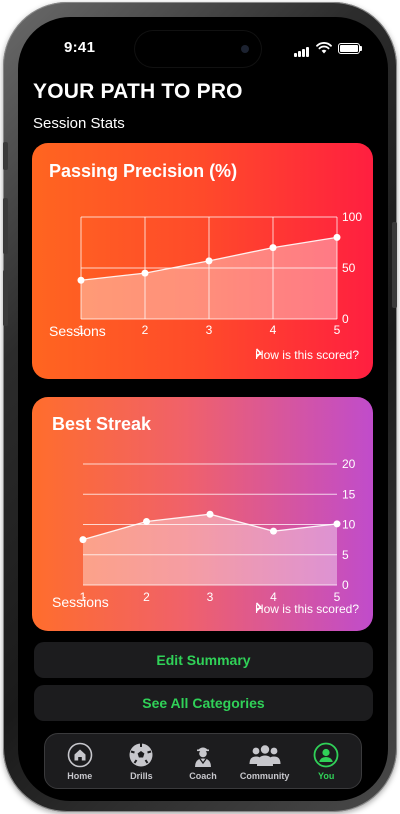 This screenshot has height=814, width=400. I want to click on status-icons, so click(328, 48).